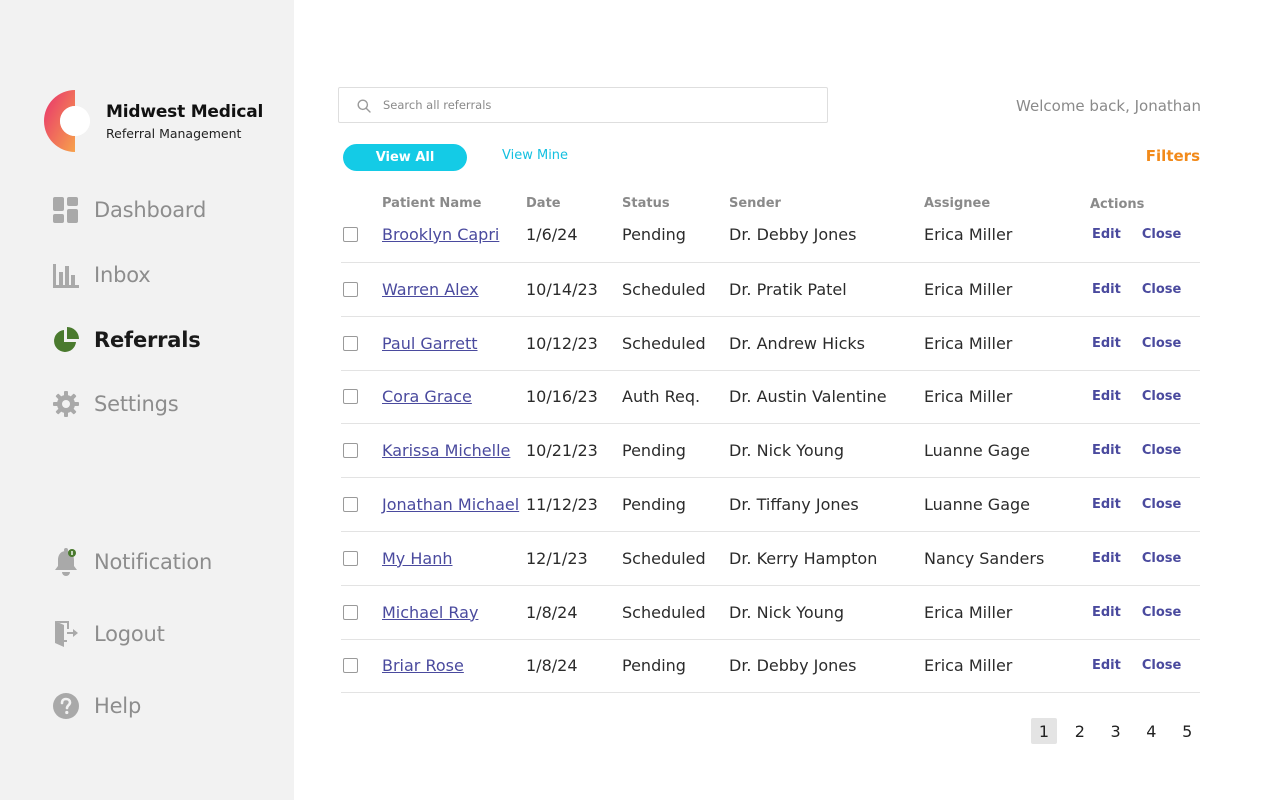 The width and height of the screenshot is (1280, 800). Describe the element at coordinates (1108, 106) in the screenshot. I see `welcome-message: Welcome back, Jonathan` at that location.